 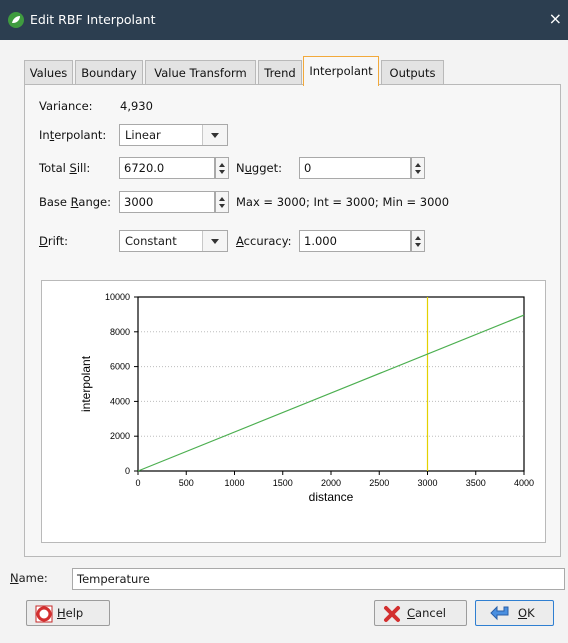 I want to click on total-sill-input: 6720.0, so click(x=167, y=168).